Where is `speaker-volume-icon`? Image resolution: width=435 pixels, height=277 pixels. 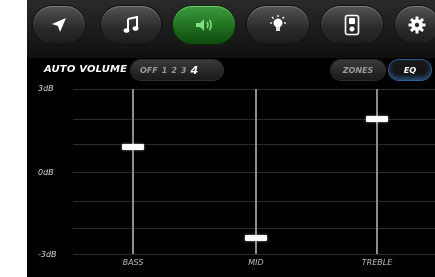
speaker-volume-icon is located at coordinates (204, 25).